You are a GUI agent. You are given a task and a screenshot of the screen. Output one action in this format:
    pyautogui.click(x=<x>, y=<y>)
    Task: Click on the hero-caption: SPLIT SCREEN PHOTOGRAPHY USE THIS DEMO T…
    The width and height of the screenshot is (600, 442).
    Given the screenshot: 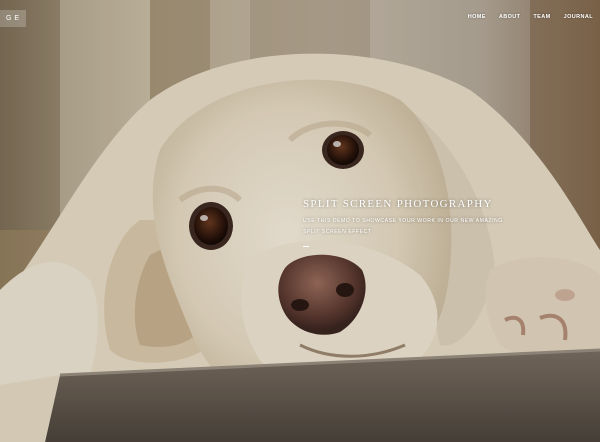 What is the action you would take?
    pyautogui.click(x=408, y=222)
    